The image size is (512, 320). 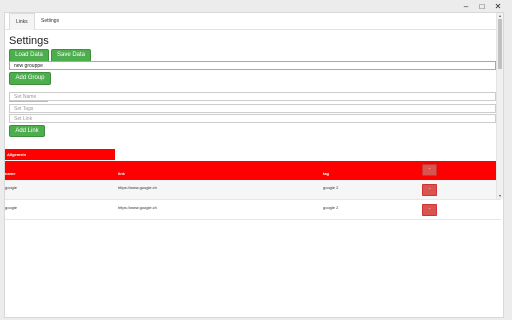 What do you see at coordinates (498, 6) in the screenshot?
I see `close-icon: ✕` at bounding box center [498, 6].